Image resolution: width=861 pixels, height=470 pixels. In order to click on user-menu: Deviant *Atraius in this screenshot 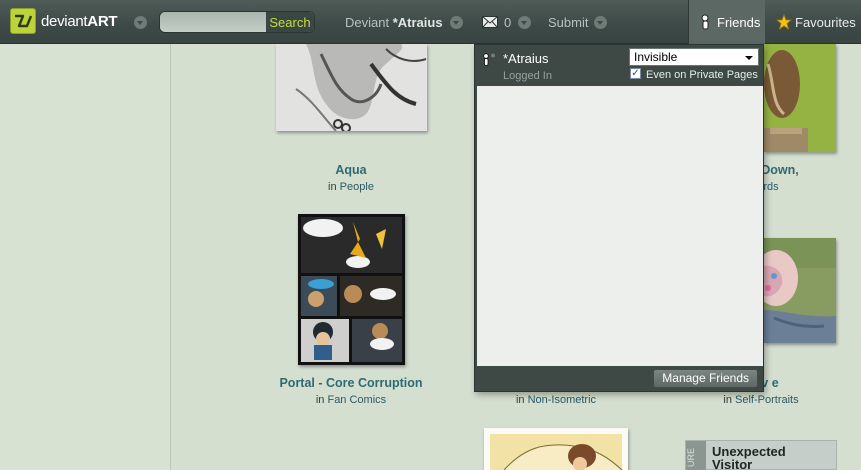, I will do `click(394, 22)`.